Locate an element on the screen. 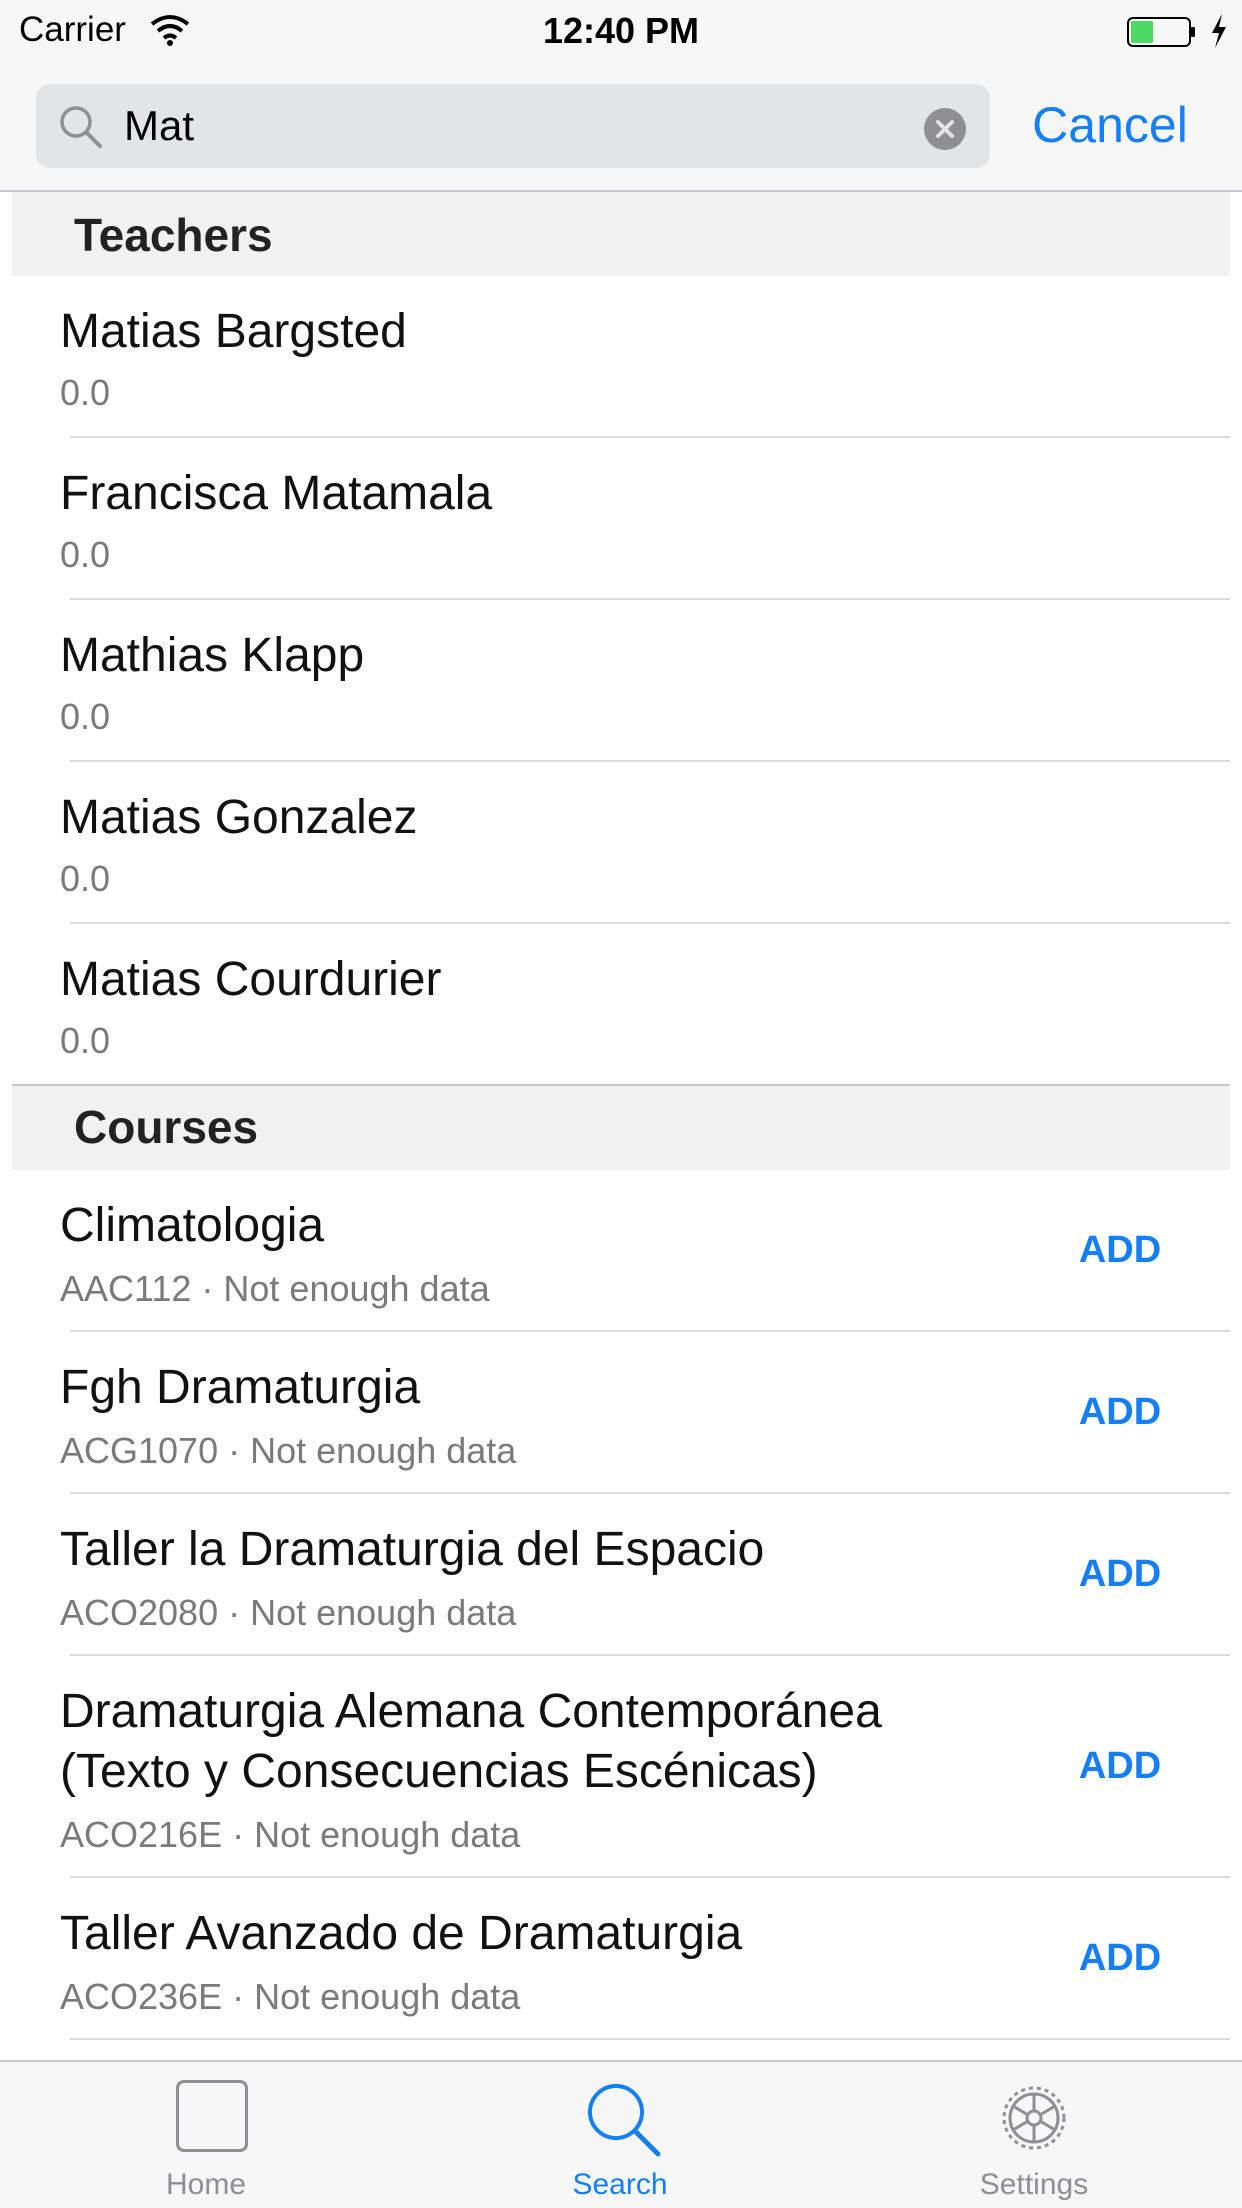 Image resolution: width=1242 pixels, height=2208 pixels. course-subtitle: ACG1070 · Not enough data is located at coordinates (288, 1450).